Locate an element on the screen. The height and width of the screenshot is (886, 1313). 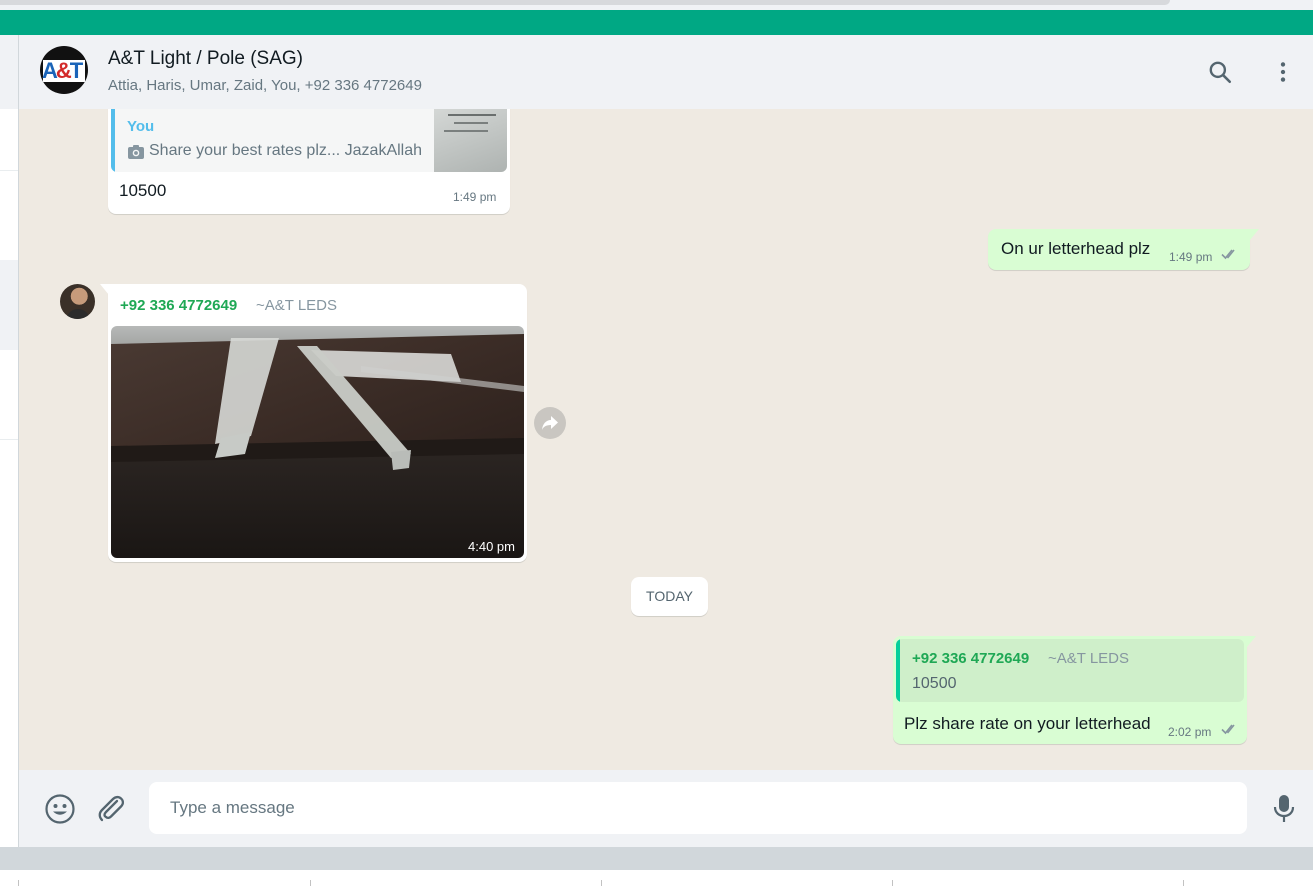
attach-icon is located at coordinates (111, 809).